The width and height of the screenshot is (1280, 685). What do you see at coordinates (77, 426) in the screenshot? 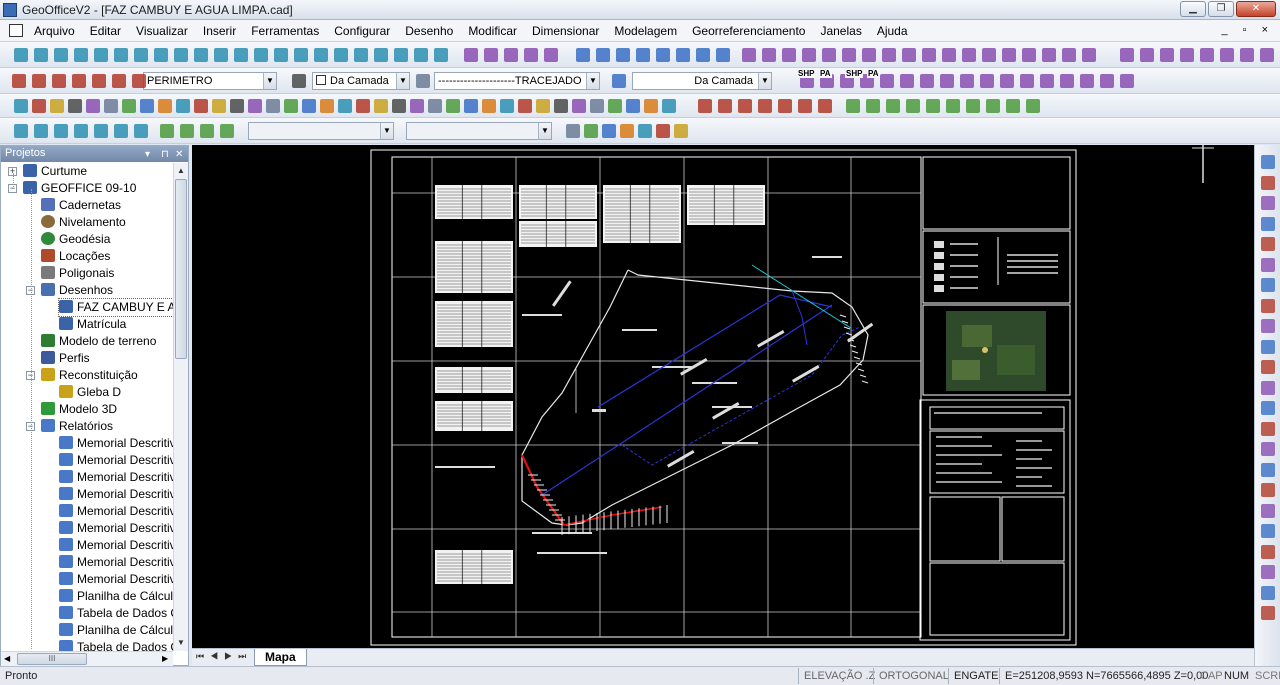
I see `tree-node: Relatórios` at bounding box center [77, 426].